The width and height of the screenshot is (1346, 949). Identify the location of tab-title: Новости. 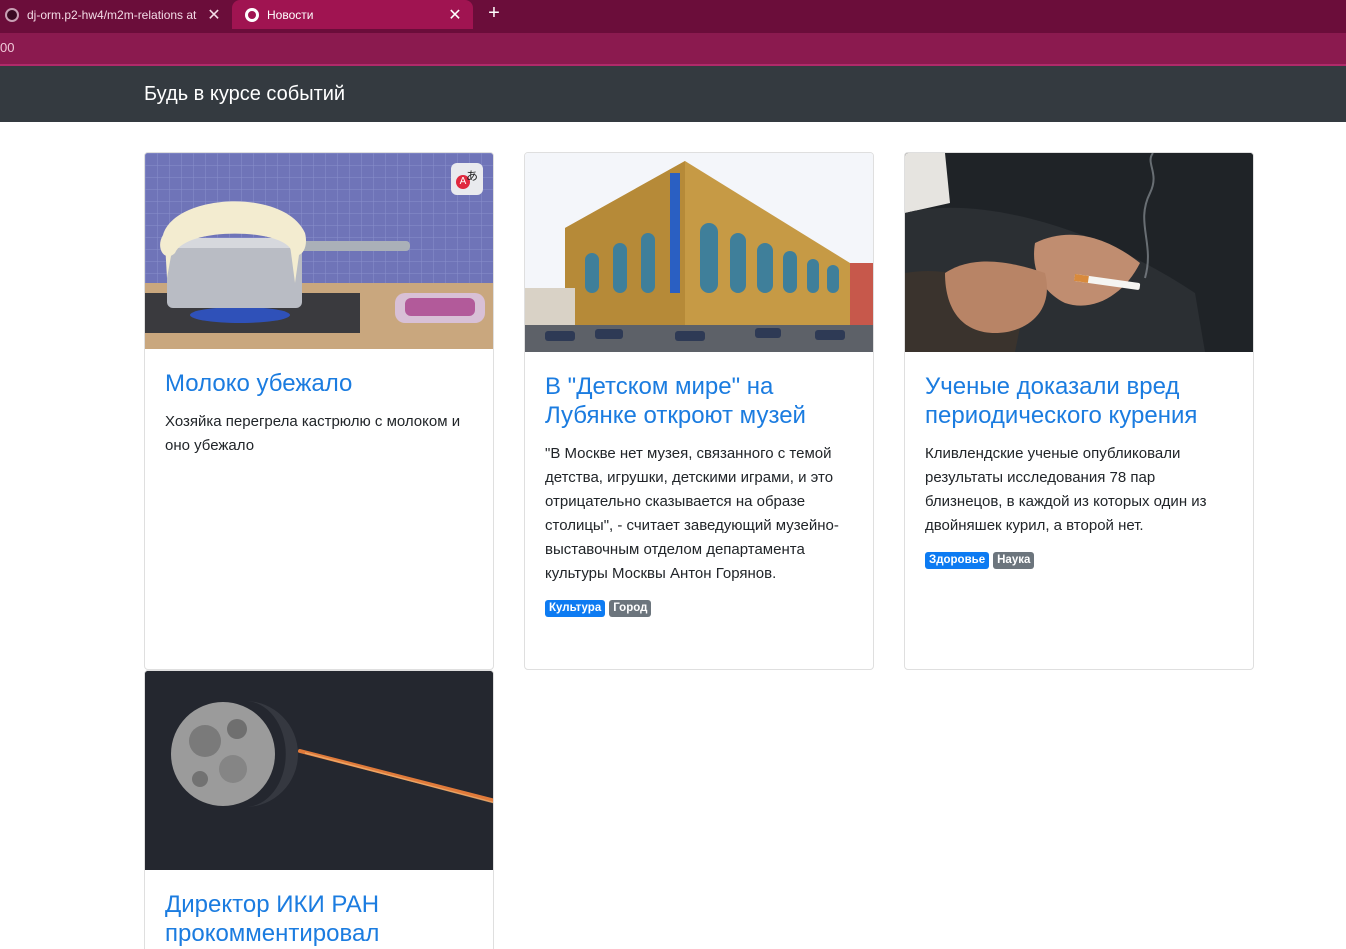
(290, 14).